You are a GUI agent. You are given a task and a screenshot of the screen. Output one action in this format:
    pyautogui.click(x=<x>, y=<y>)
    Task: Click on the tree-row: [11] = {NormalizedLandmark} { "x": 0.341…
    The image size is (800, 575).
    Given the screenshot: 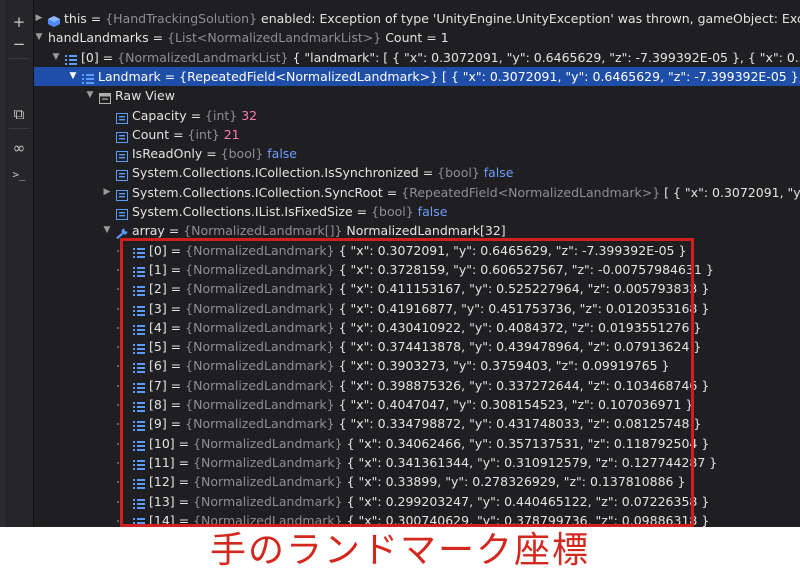 What is the action you would take?
    pyautogui.click(x=417, y=462)
    